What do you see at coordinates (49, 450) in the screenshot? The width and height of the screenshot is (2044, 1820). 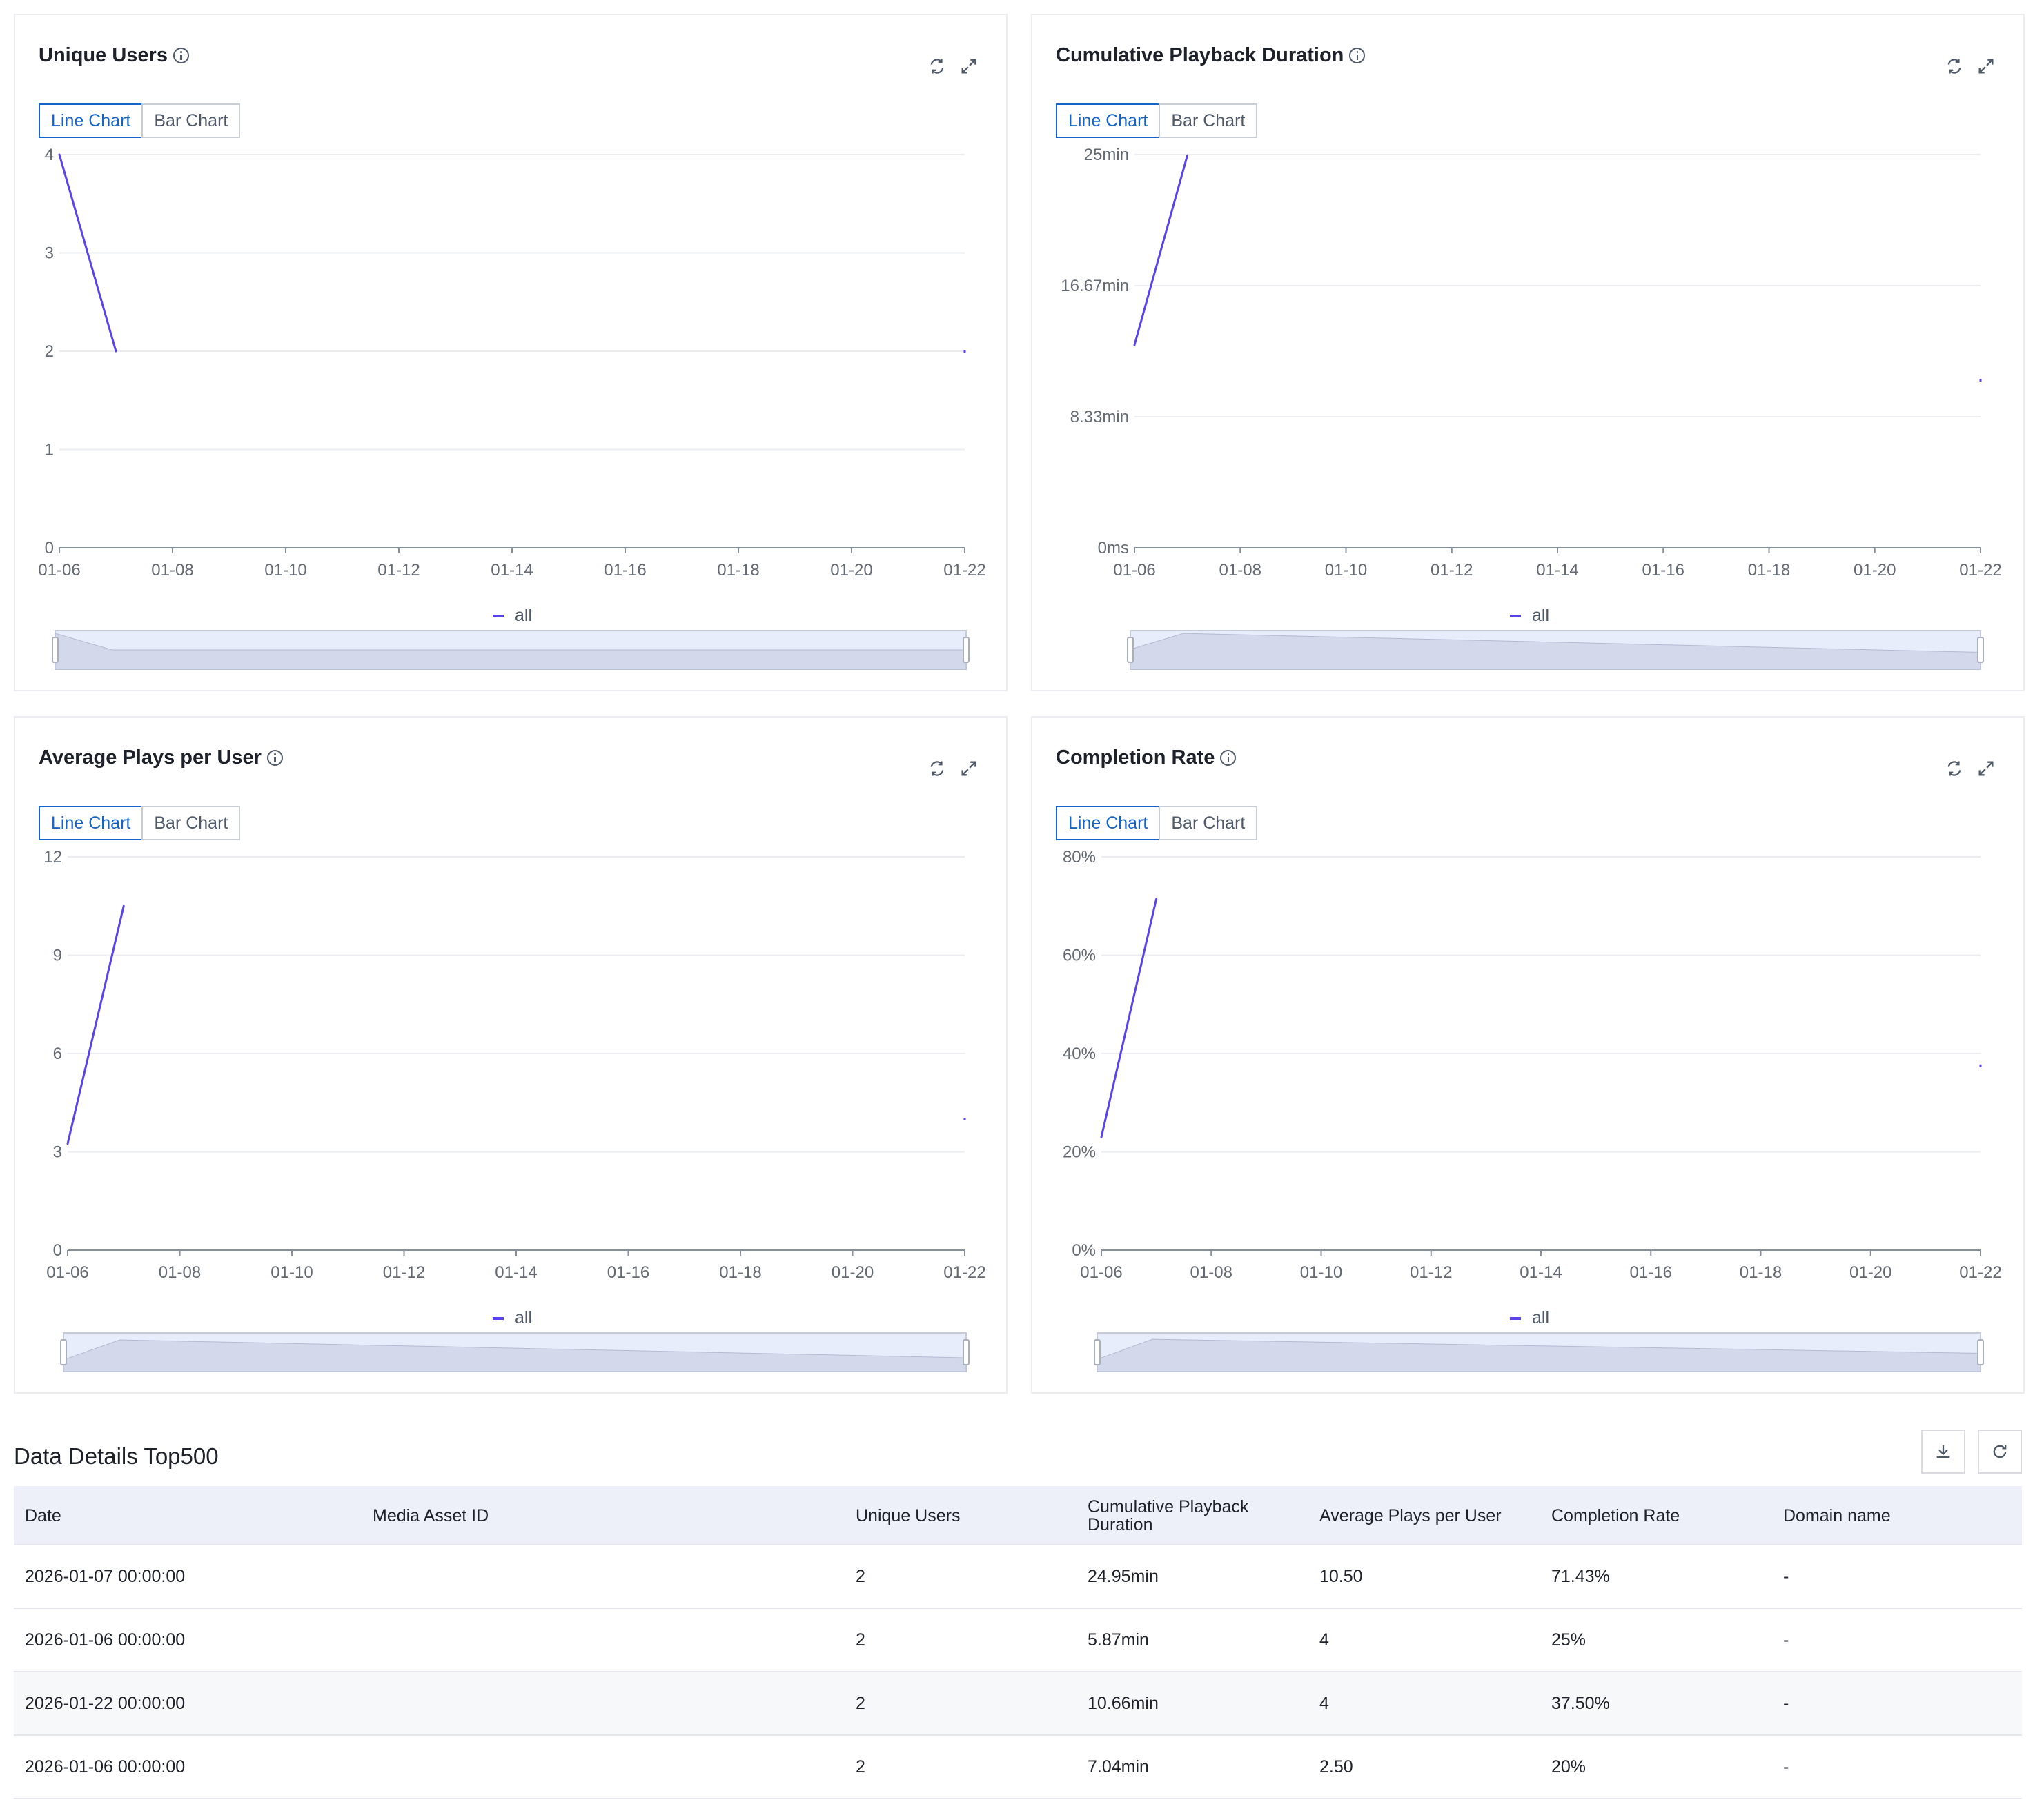 I see `y-tick-label: 1` at bounding box center [49, 450].